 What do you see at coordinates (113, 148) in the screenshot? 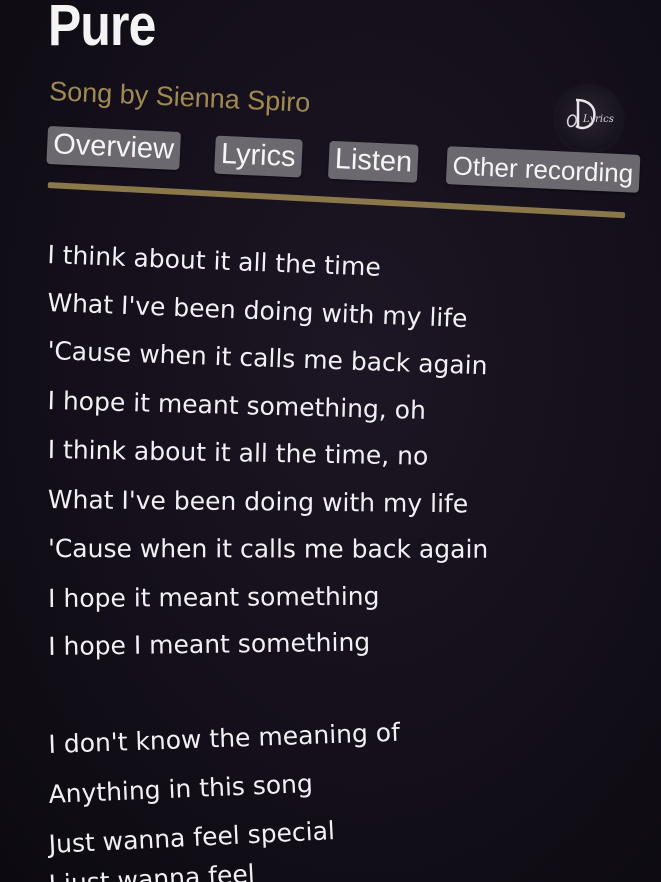
I see `tab-overview: Overview` at bounding box center [113, 148].